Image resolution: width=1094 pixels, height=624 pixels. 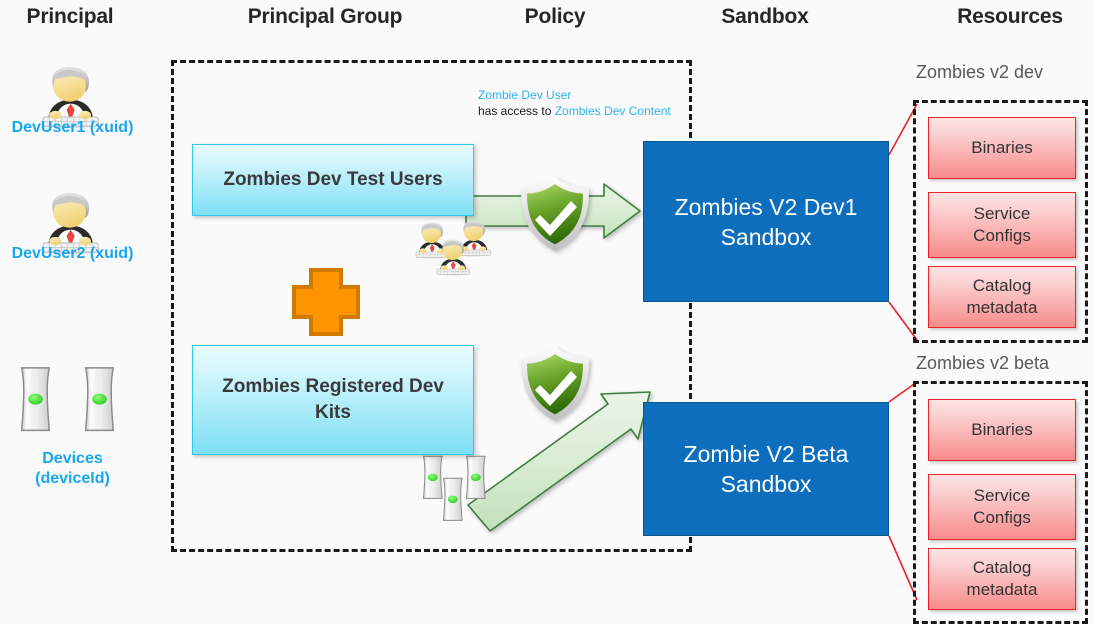 I want to click on sandbox-dev1-line1: Zombies V2 Dev1, so click(x=766, y=206).